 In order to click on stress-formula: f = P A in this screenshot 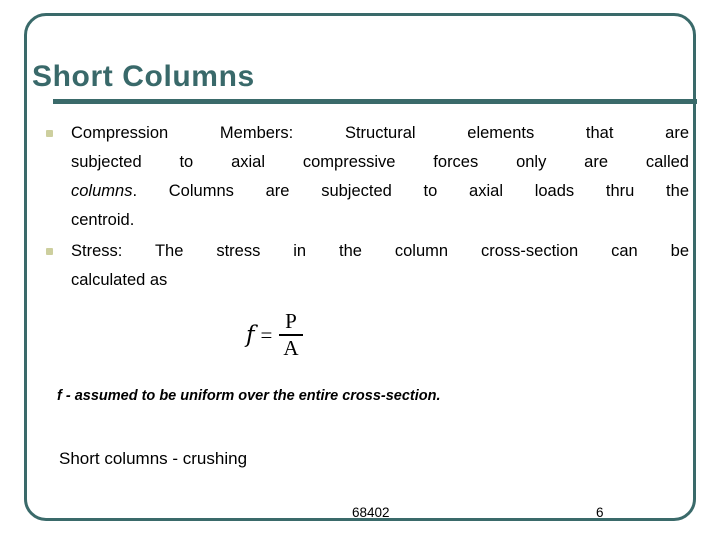, I will do `click(274, 335)`.